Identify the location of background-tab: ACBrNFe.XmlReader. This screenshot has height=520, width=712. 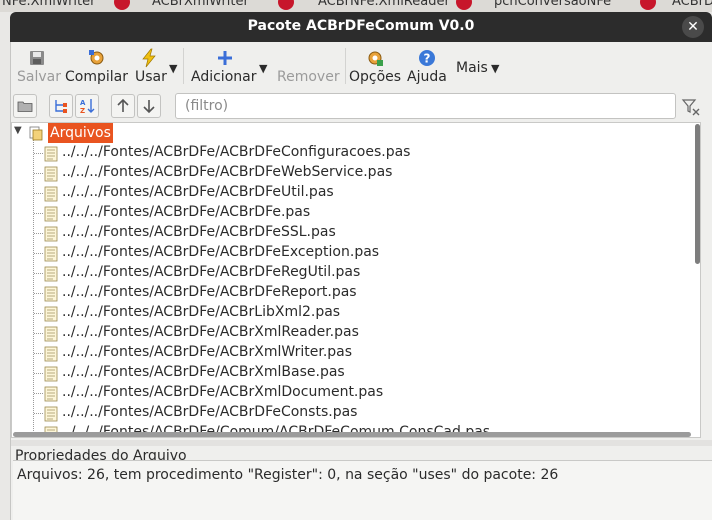
(384, 6).